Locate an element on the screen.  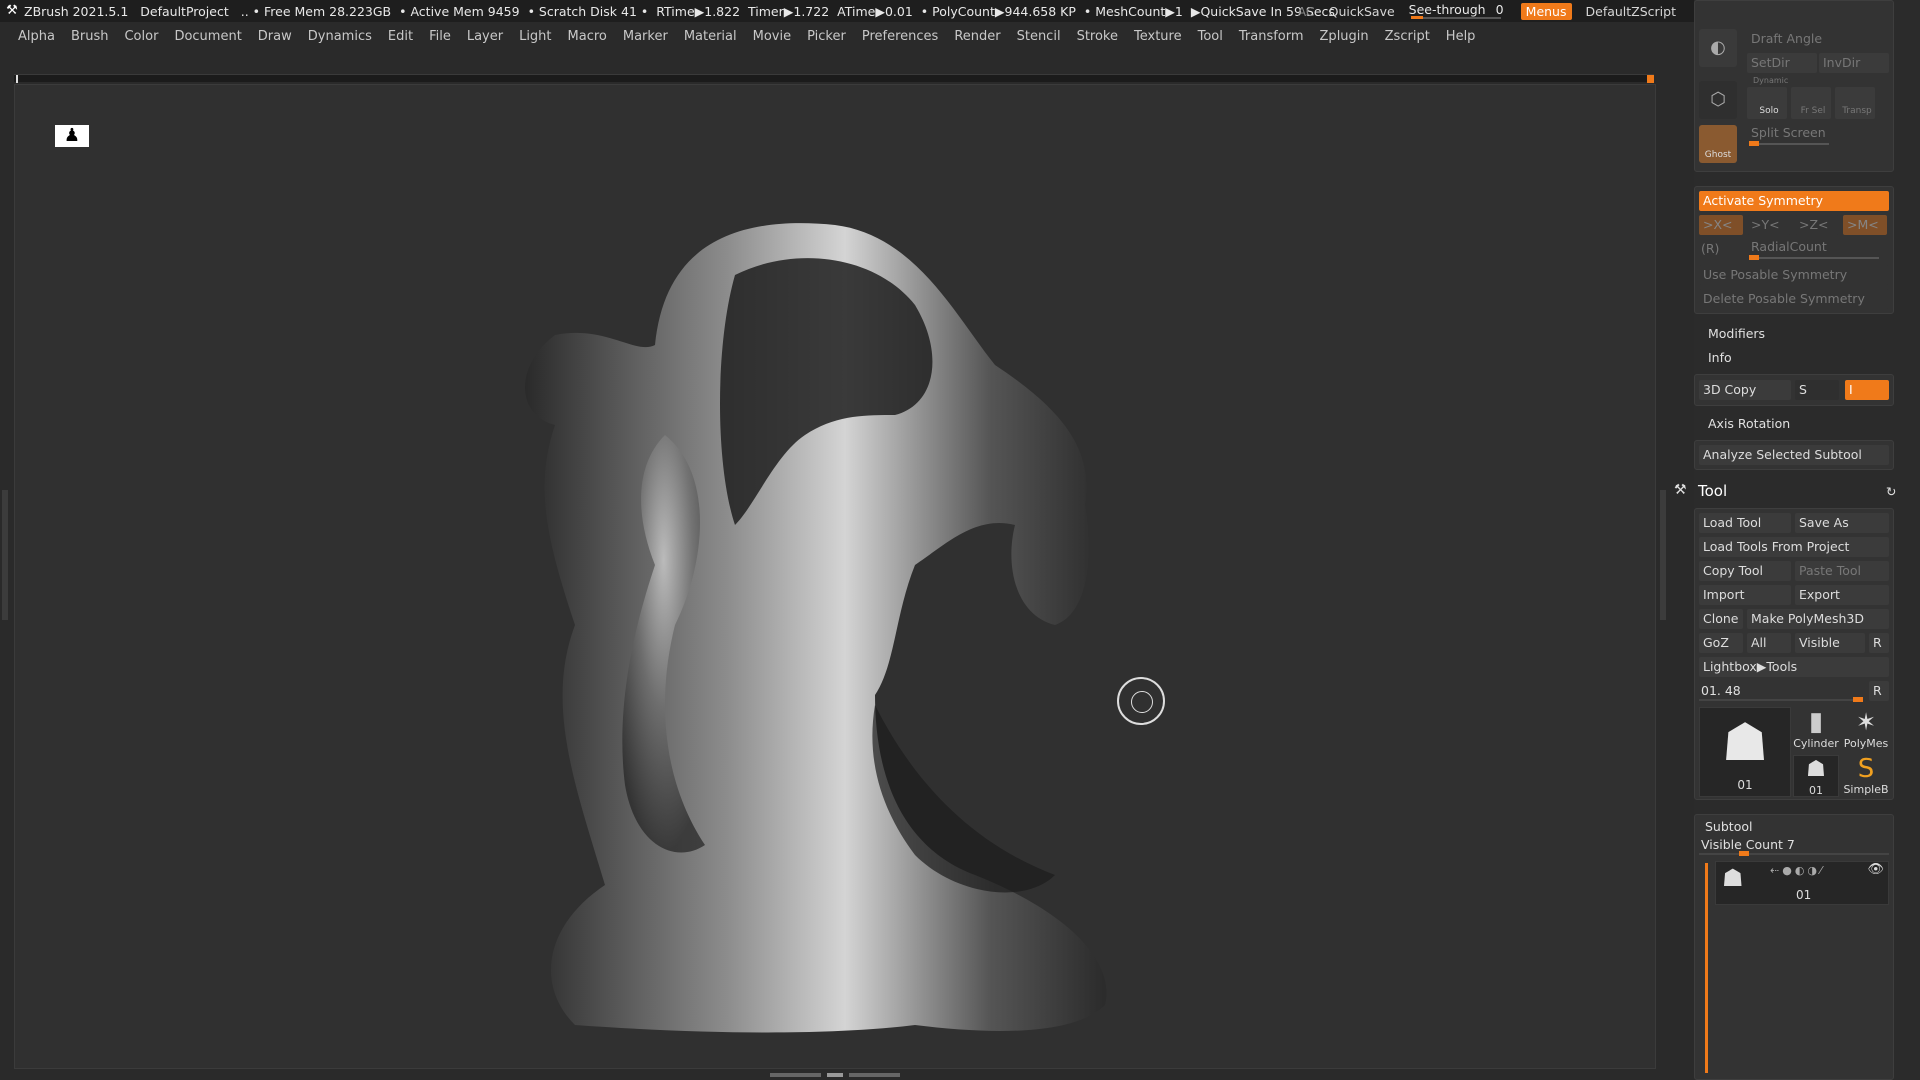
tool-thumb-main: ☗ 01 is located at coordinates (1745, 752).